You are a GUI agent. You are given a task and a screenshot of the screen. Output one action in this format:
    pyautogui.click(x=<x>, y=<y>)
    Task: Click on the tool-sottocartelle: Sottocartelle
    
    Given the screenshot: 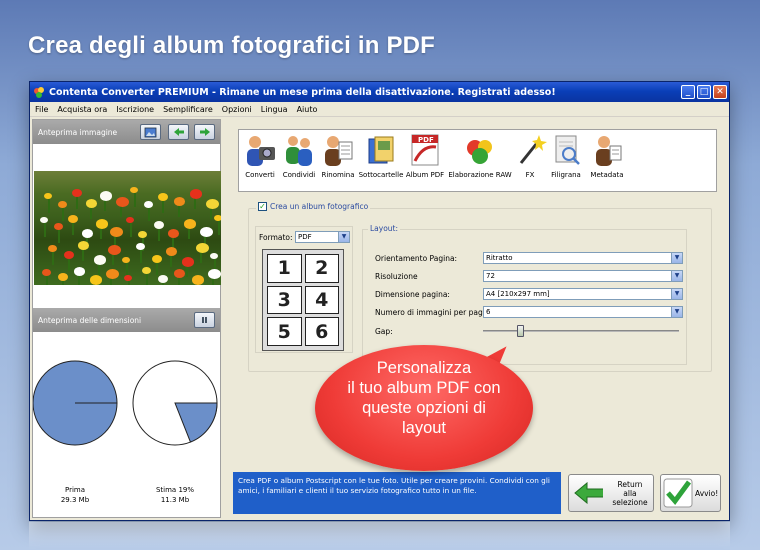 What is the action you would take?
    pyautogui.click(x=381, y=156)
    